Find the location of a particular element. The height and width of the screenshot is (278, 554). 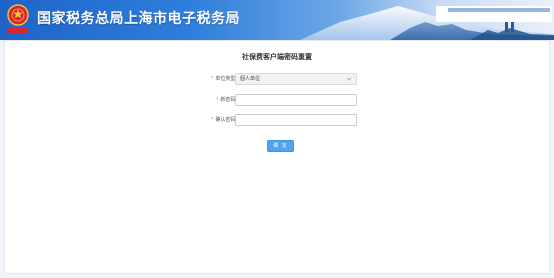

header-banner-strip is located at coordinates (499, 10).